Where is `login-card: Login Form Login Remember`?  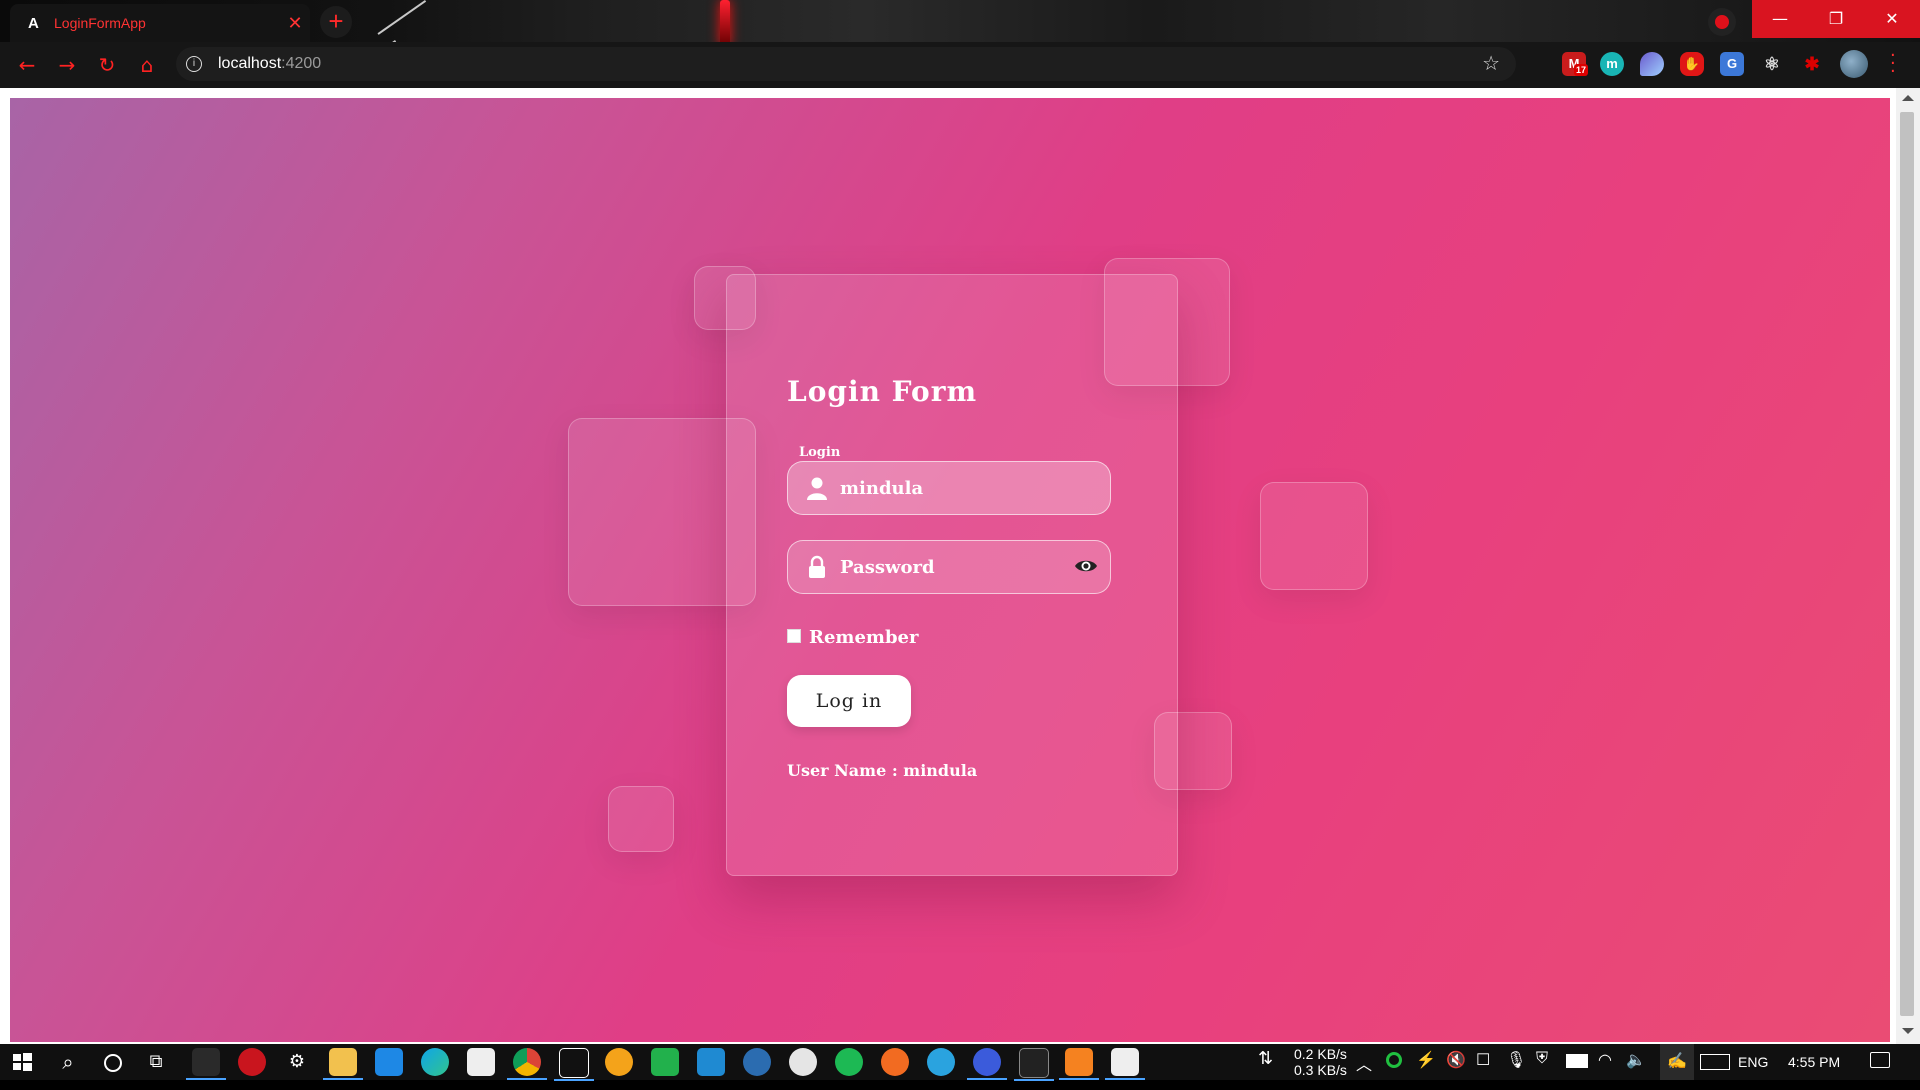
login-card: Login Form Login Remember is located at coordinates (952, 575).